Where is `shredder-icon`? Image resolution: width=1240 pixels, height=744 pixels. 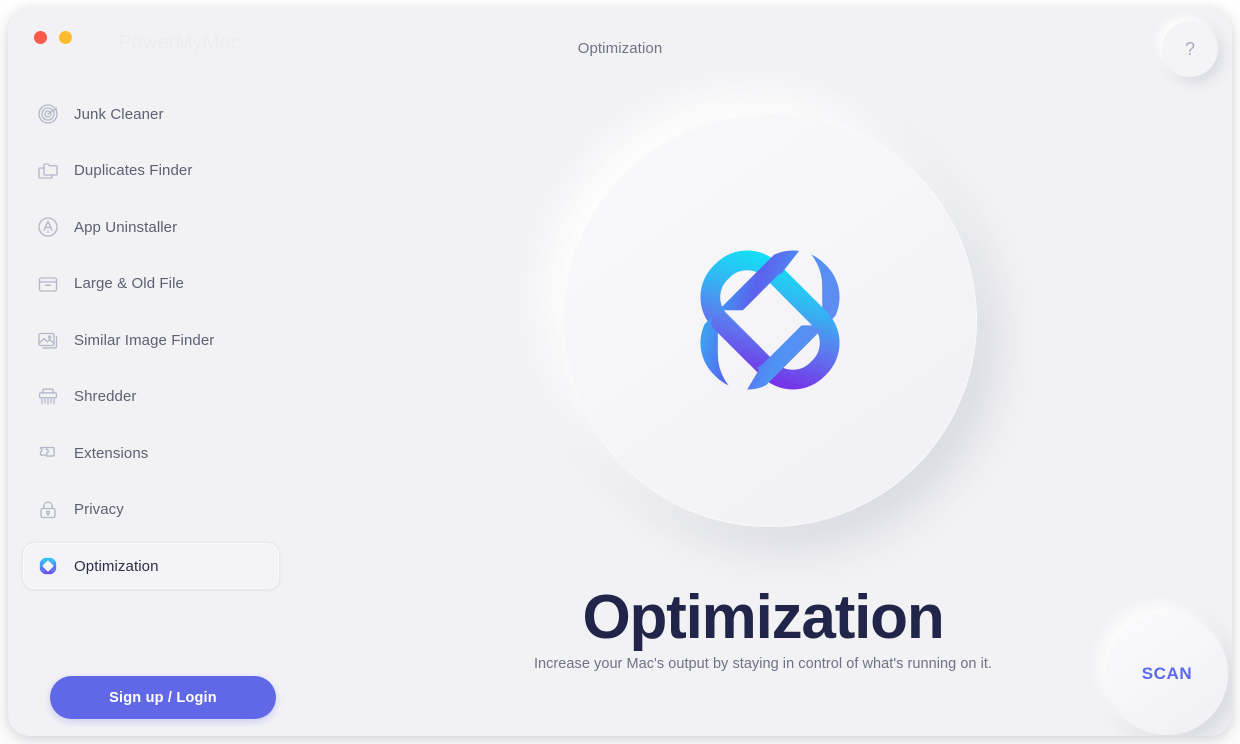 shredder-icon is located at coordinates (48, 397).